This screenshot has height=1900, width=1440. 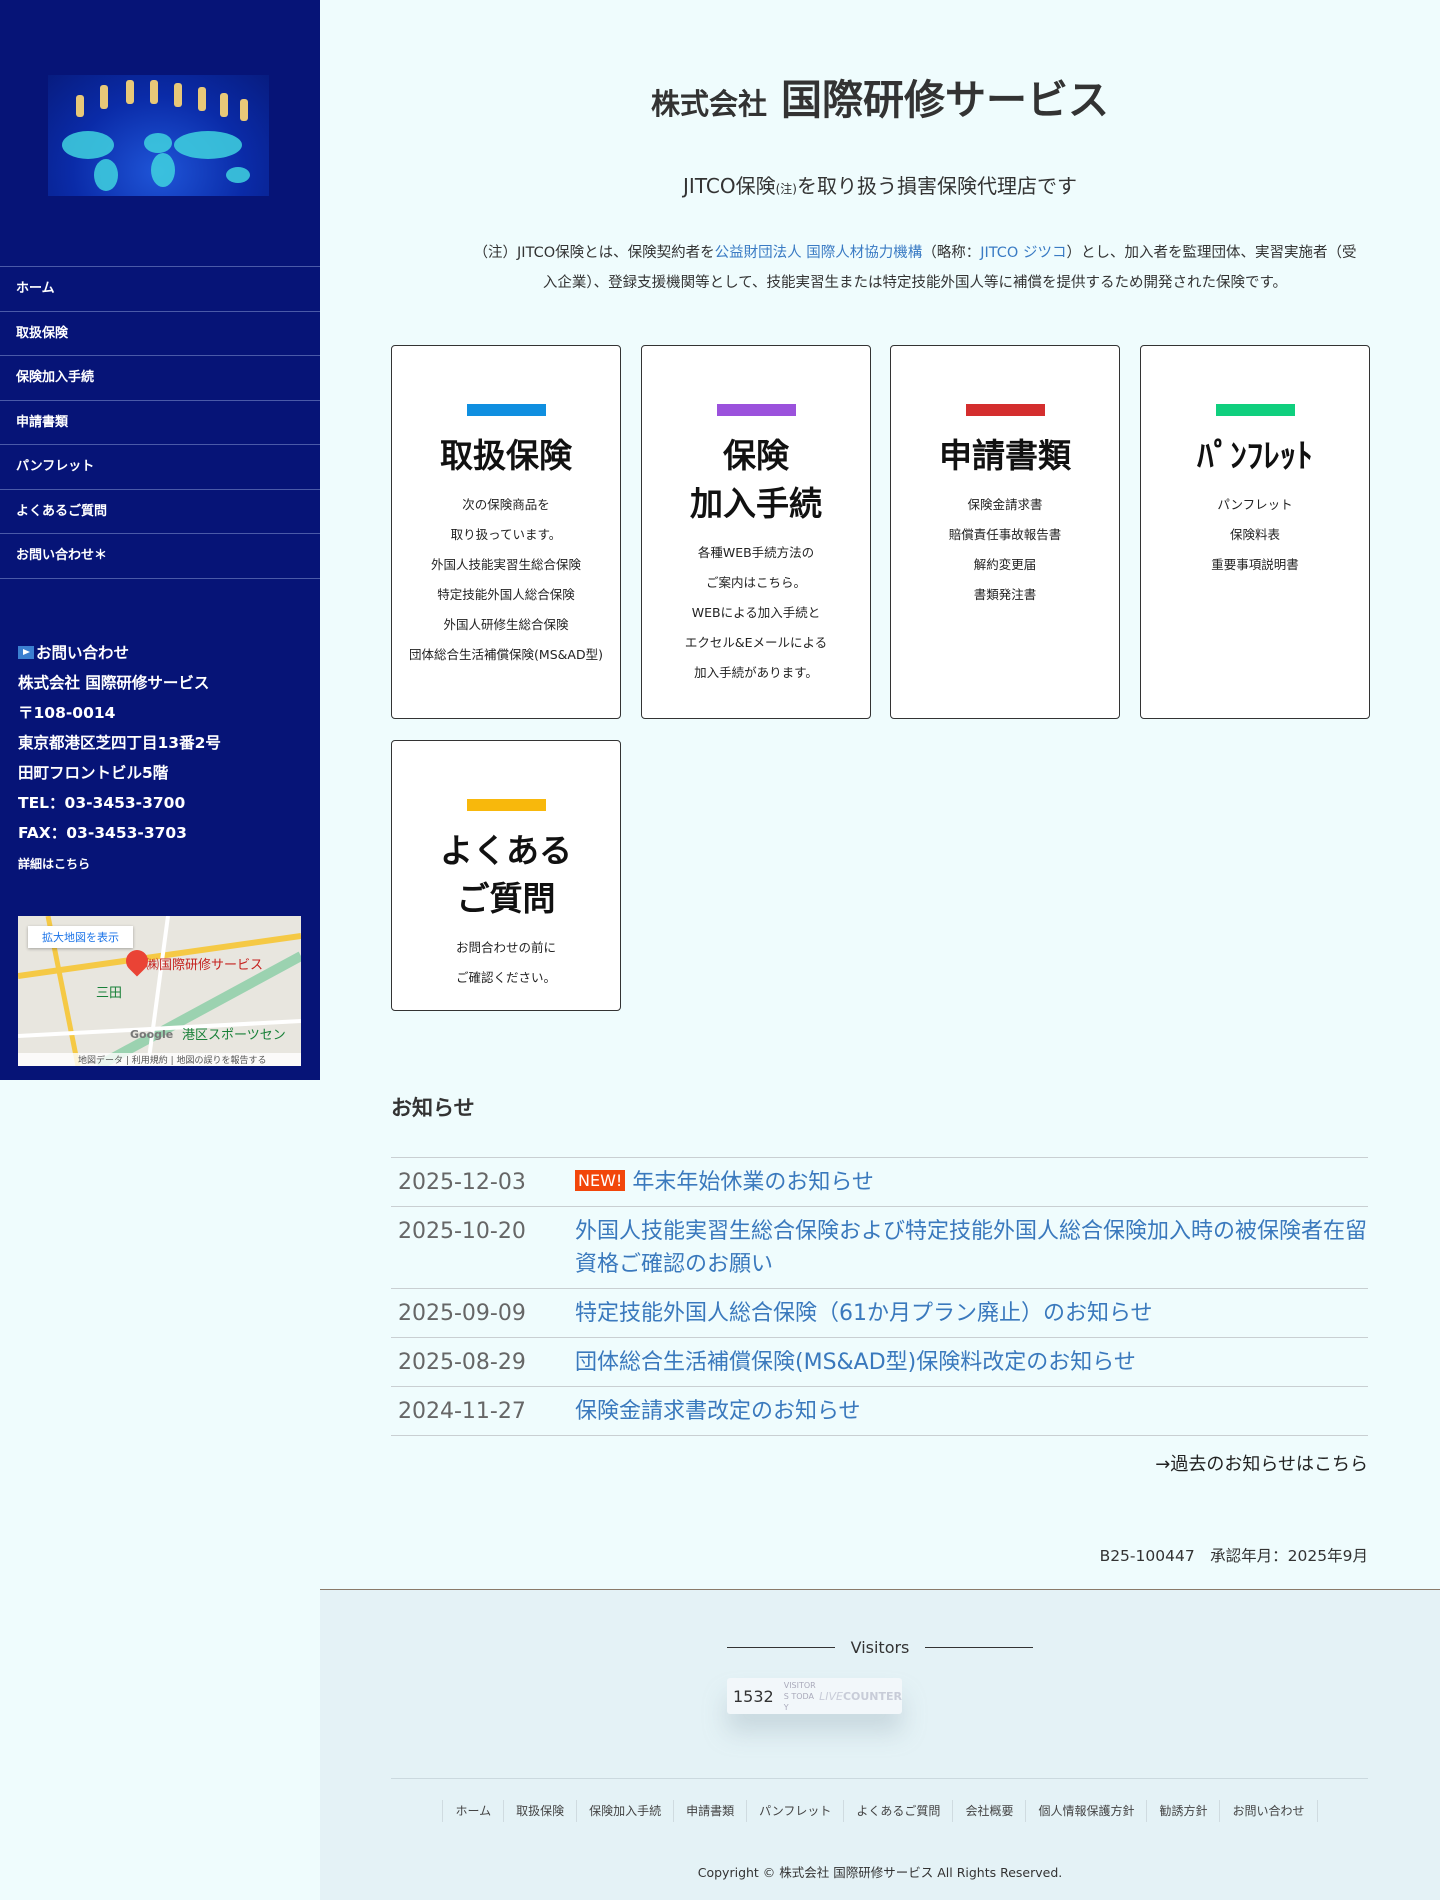 I want to click on sidebar-item-home: ホーム, so click(x=160, y=289).